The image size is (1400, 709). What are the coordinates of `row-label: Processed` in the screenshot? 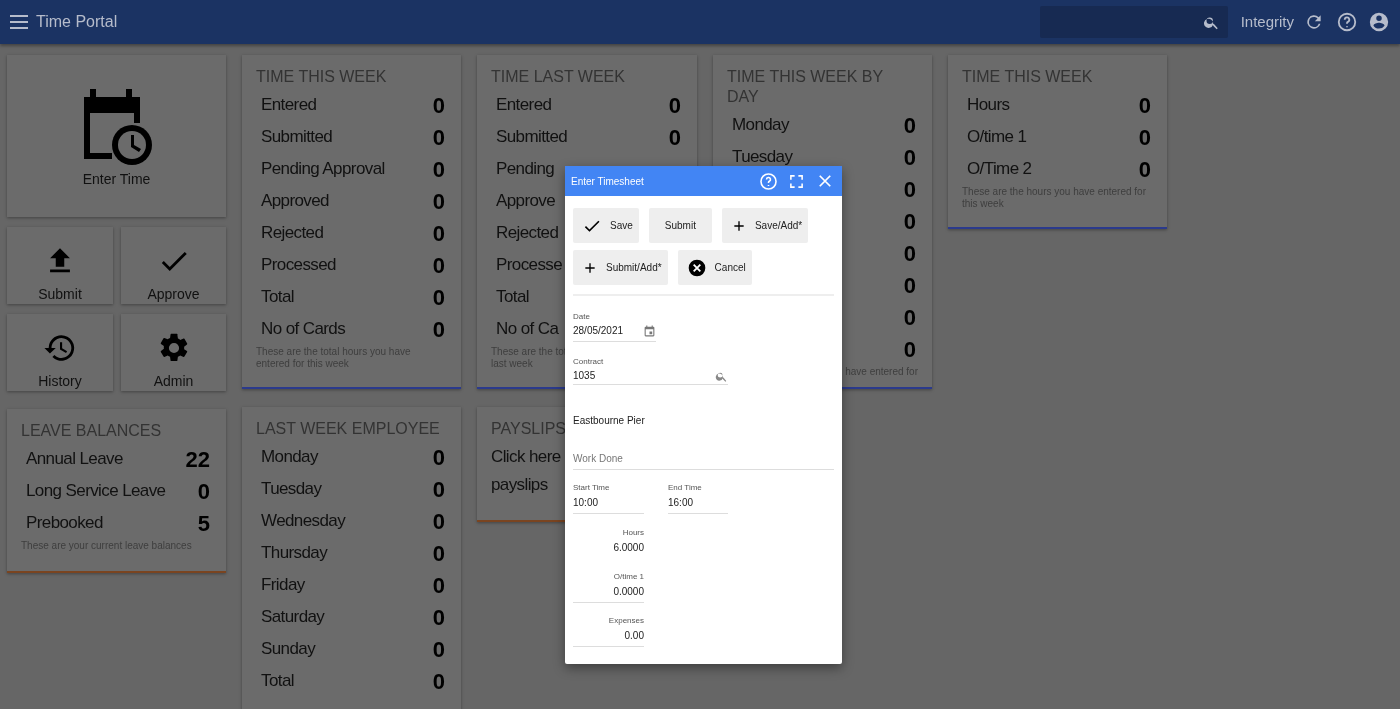 It's located at (298, 265).